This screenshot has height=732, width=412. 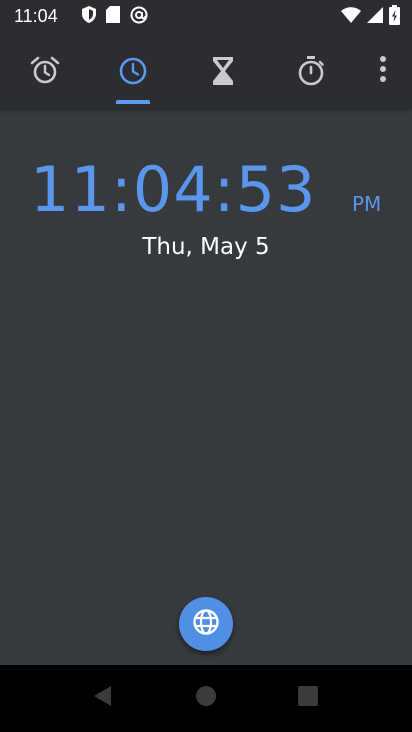 What do you see at coordinates (36, 16) in the screenshot?
I see `status-time: 11:04` at bounding box center [36, 16].